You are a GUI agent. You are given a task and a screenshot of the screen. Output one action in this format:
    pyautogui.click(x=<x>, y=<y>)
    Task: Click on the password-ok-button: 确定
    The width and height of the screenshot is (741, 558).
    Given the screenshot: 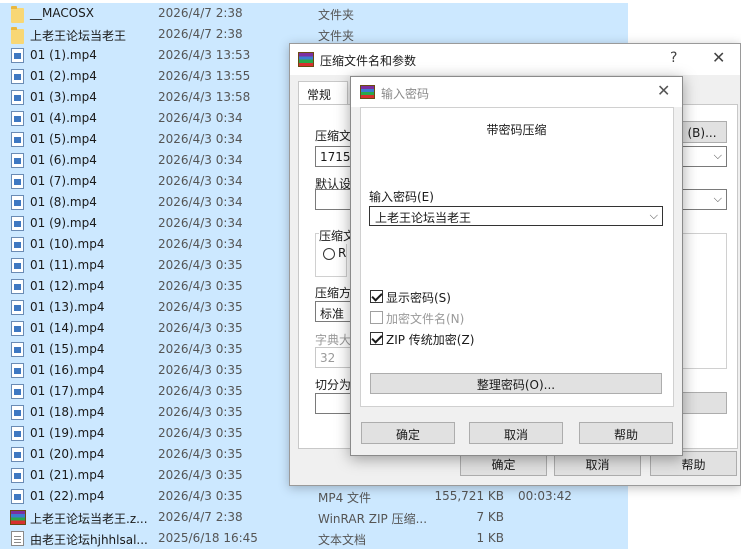 What is the action you would take?
    pyautogui.click(x=408, y=433)
    